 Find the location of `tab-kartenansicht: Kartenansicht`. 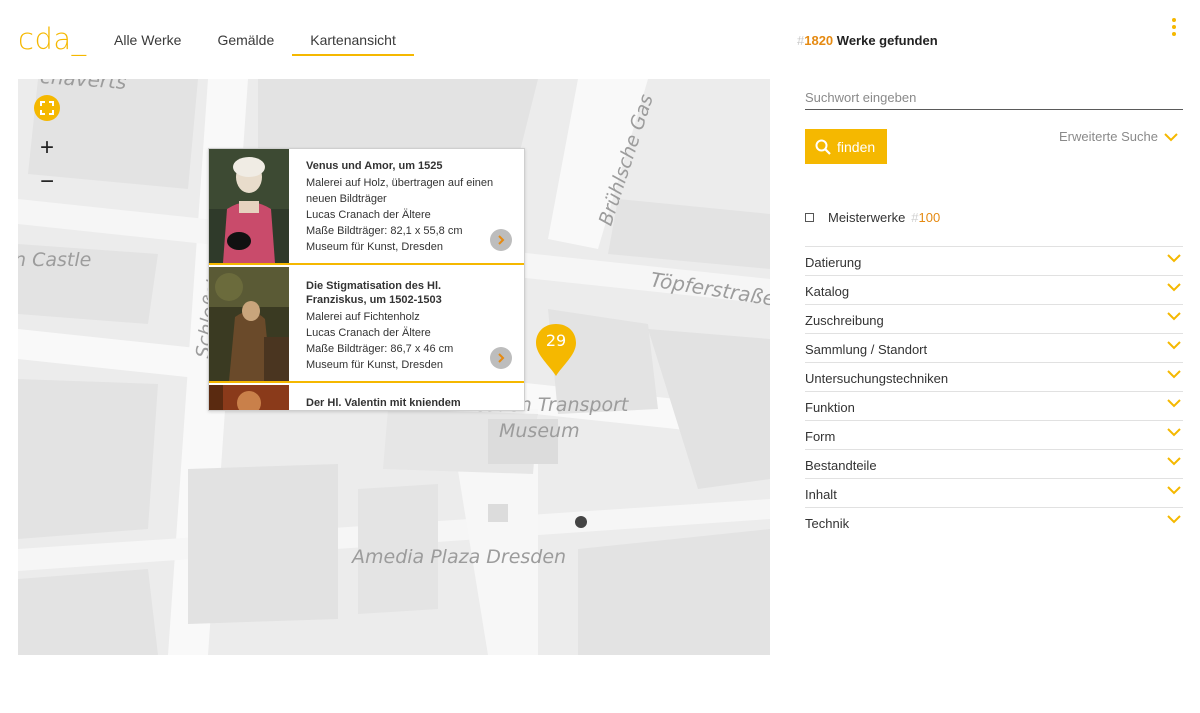

tab-kartenansicht: Kartenansicht is located at coordinates (353, 28).